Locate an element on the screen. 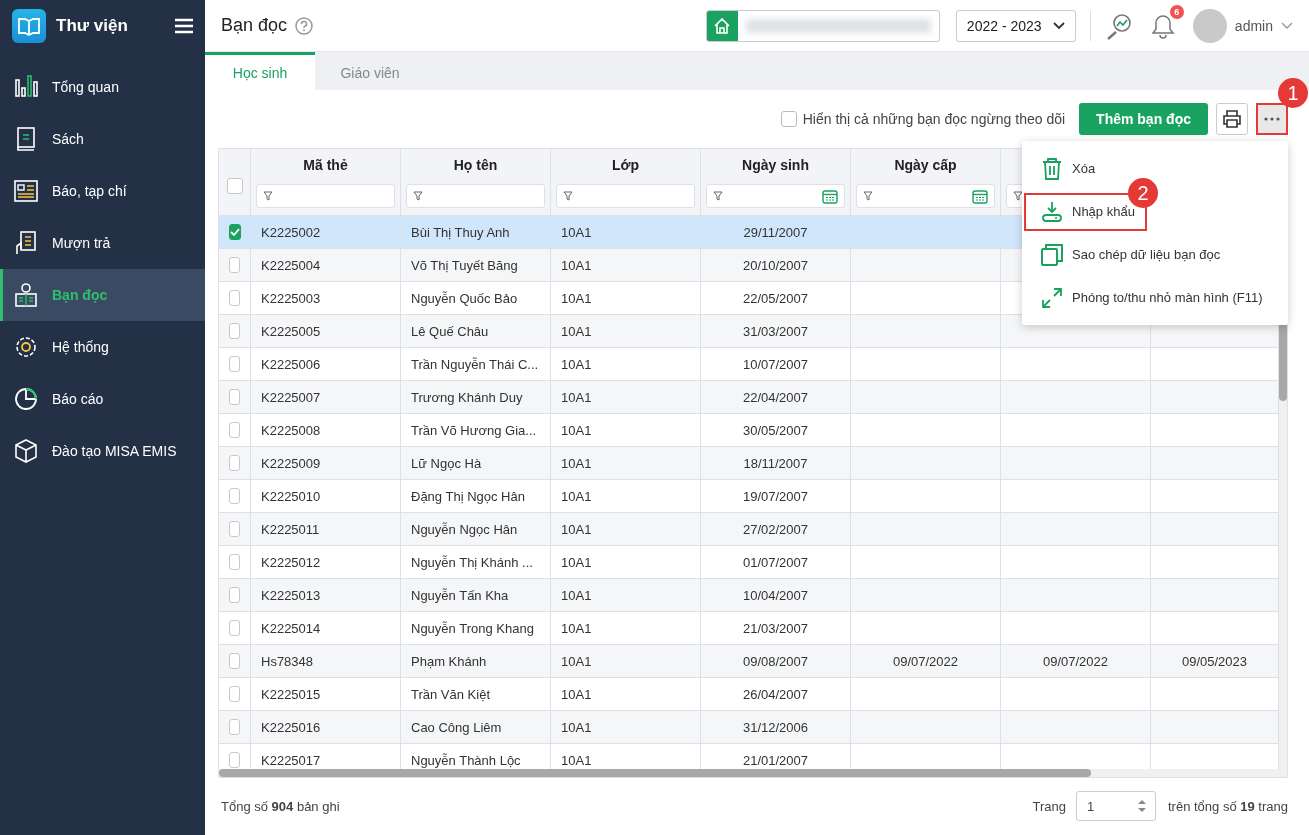  sidebar-item: Bạn đọc is located at coordinates (102, 295).